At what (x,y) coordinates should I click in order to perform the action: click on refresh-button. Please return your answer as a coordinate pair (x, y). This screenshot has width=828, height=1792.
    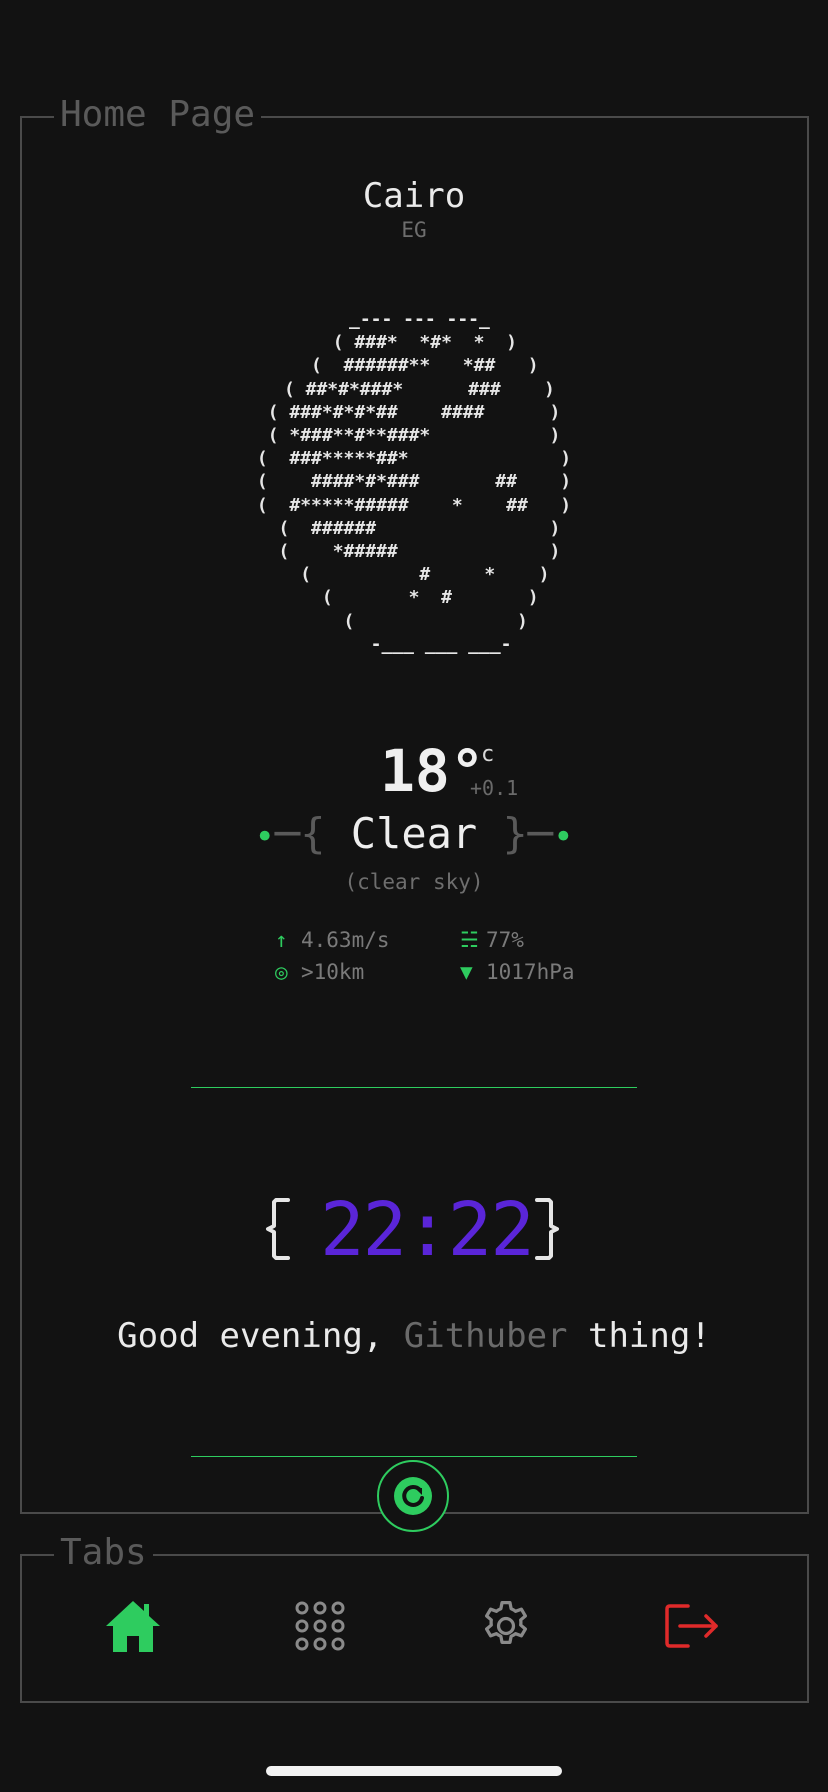
    Looking at the image, I should click on (413, 1496).